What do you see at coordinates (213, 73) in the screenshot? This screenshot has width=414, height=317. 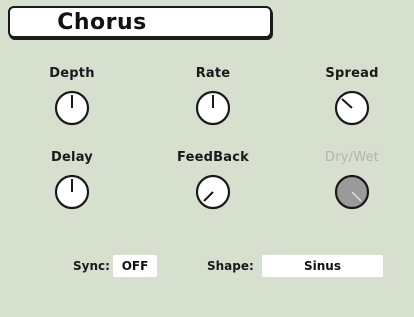 I see `rate-label: Rate` at bounding box center [213, 73].